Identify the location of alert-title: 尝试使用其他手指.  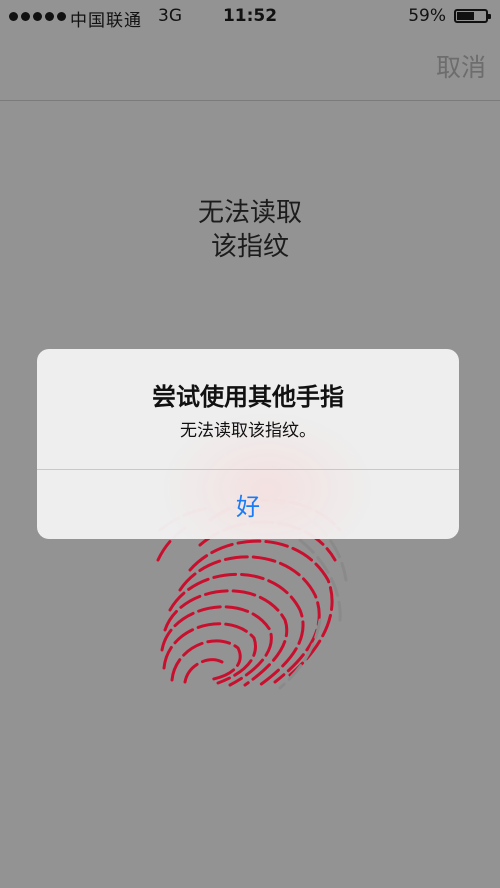
(248, 397).